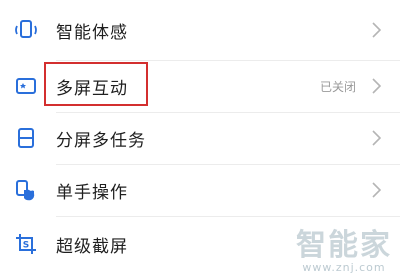 The height and width of the screenshot is (276, 400). Describe the element at coordinates (26, 138) in the screenshot. I see `split-screen-icon` at that location.